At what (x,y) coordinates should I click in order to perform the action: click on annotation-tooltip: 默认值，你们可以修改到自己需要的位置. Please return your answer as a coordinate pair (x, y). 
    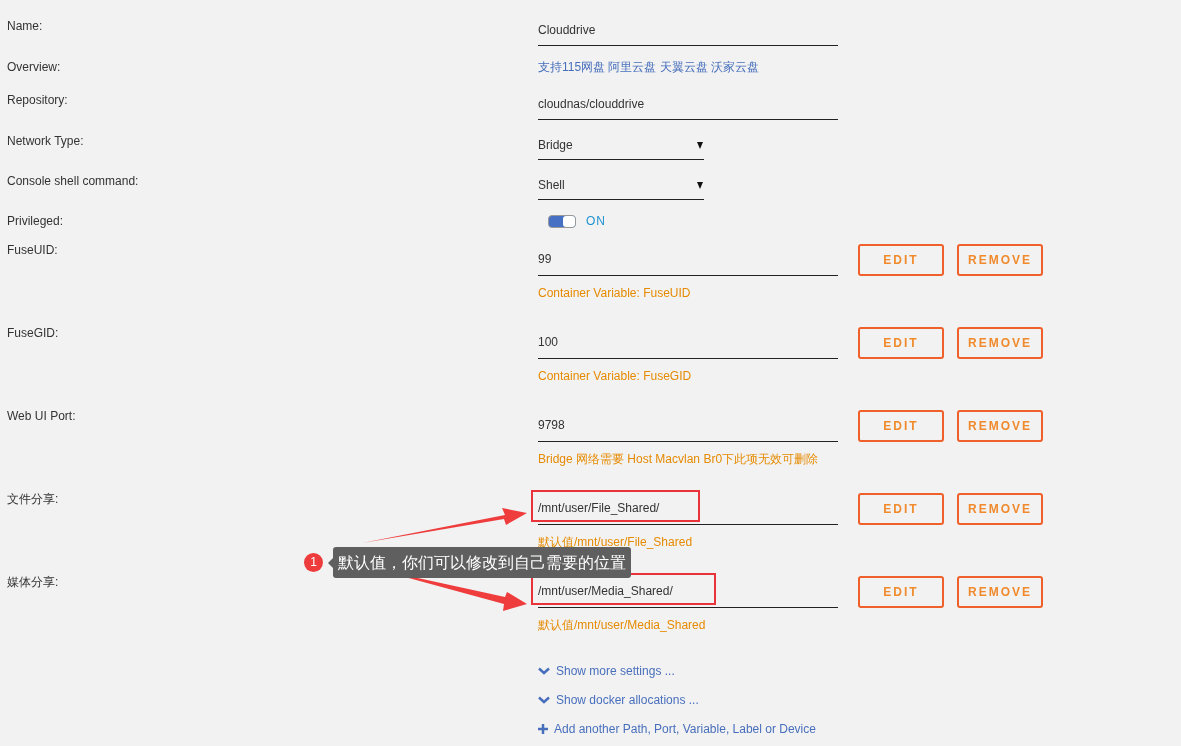
    Looking at the image, I should click on (482, 562).